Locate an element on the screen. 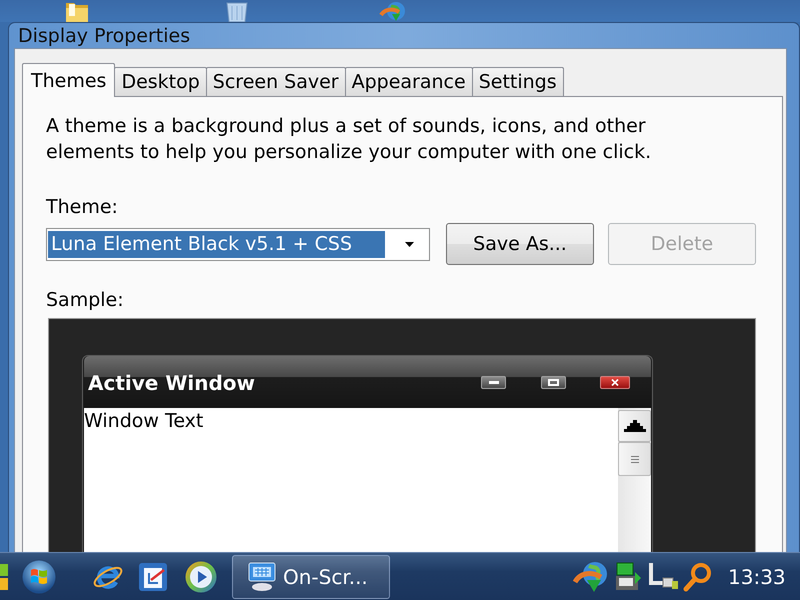  recycle-bin-icon is located at coordinates (237, 11).